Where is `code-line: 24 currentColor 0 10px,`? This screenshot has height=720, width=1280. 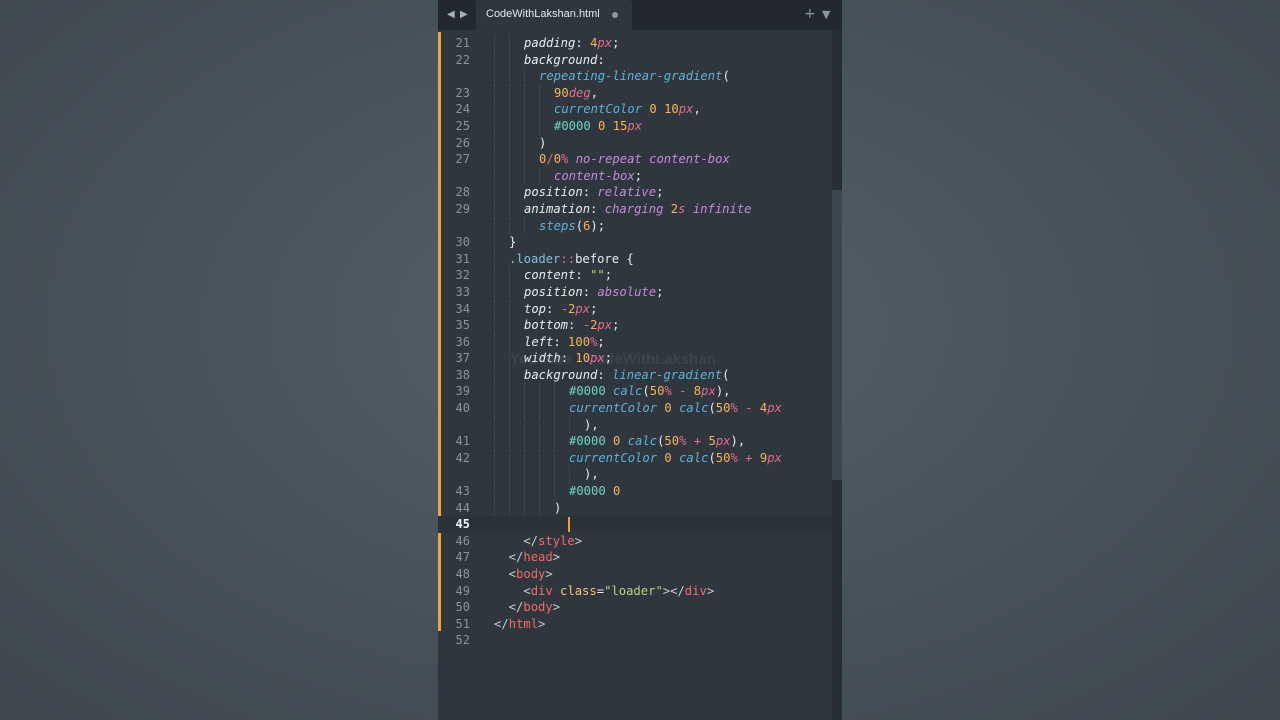
code-line: 24 currentColor 0 10px, is located at coordinates (636, 109).